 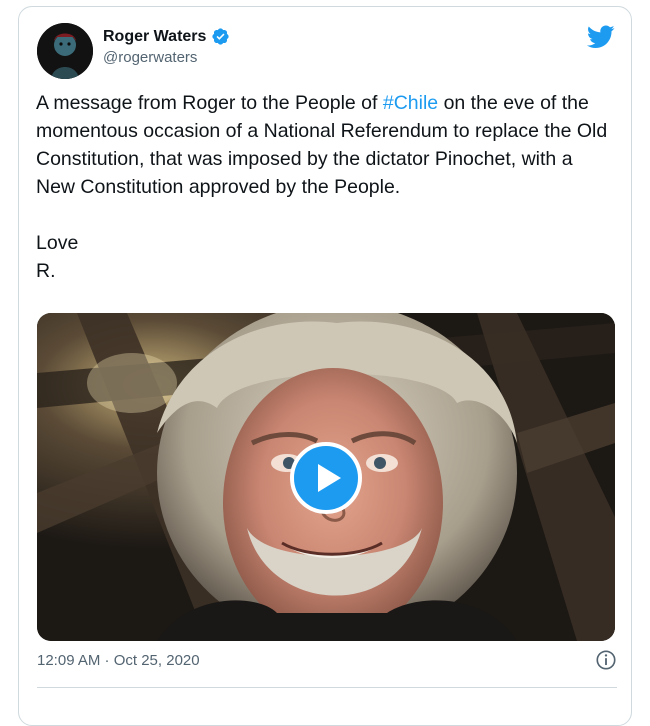 What do you see at coordinates (327, 661) in the screenshot?
I see `tweet-footer: 12:09 AM · Oct 25, 2020` at bounding box center [327, 661].